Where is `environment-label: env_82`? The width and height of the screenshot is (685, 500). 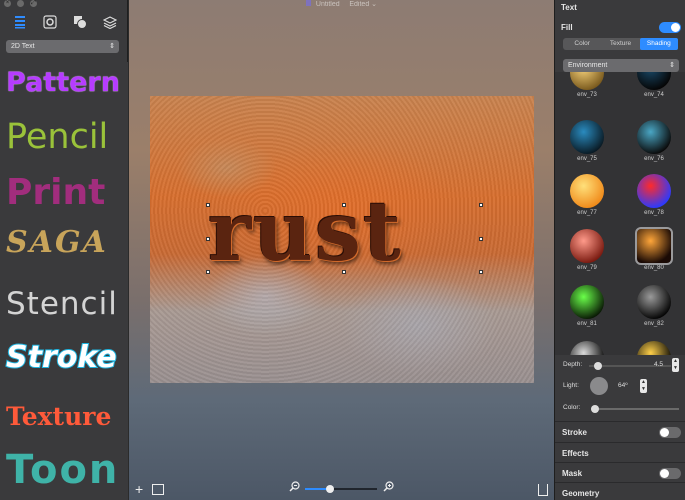 environment-label: env_82 is located at coordinates (654, 324).